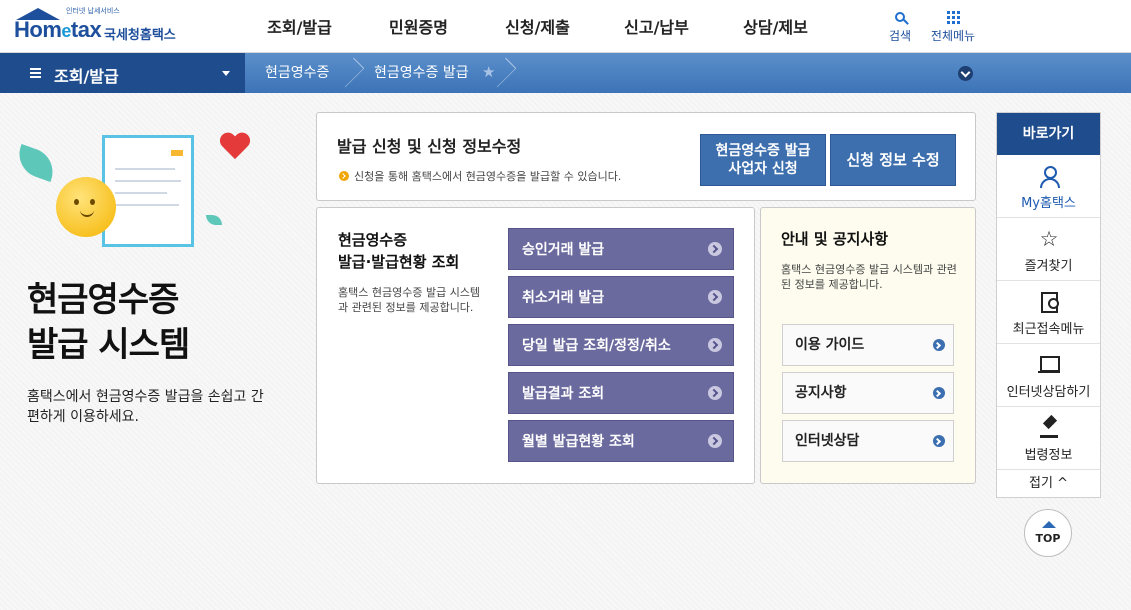  Describe the element at coordinates (893, 160) in the screenshot. I see `edit-application-button: 신청 정보 수정` at that location.